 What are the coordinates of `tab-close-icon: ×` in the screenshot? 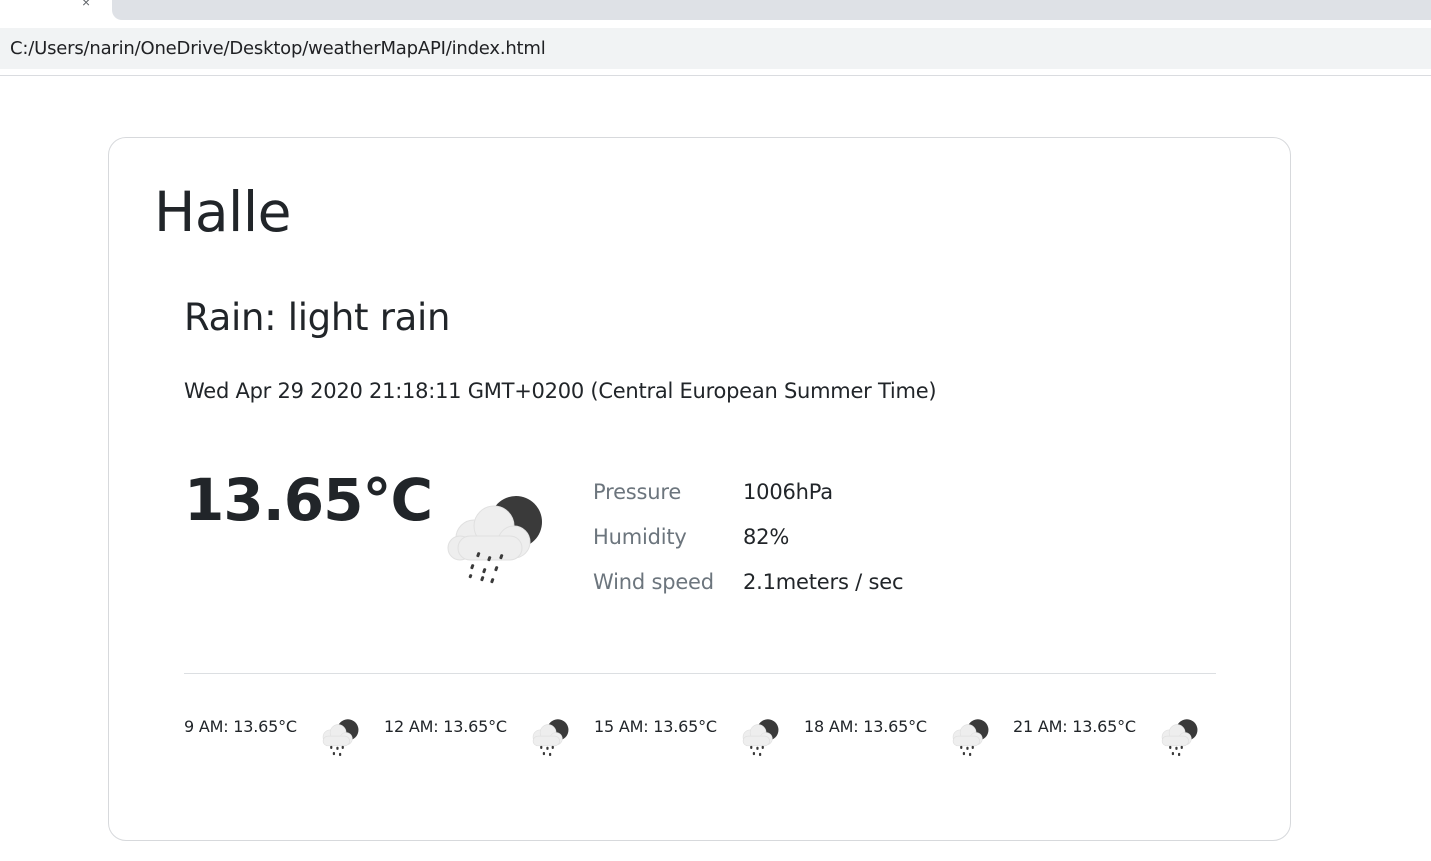 It's located at (86, 5).